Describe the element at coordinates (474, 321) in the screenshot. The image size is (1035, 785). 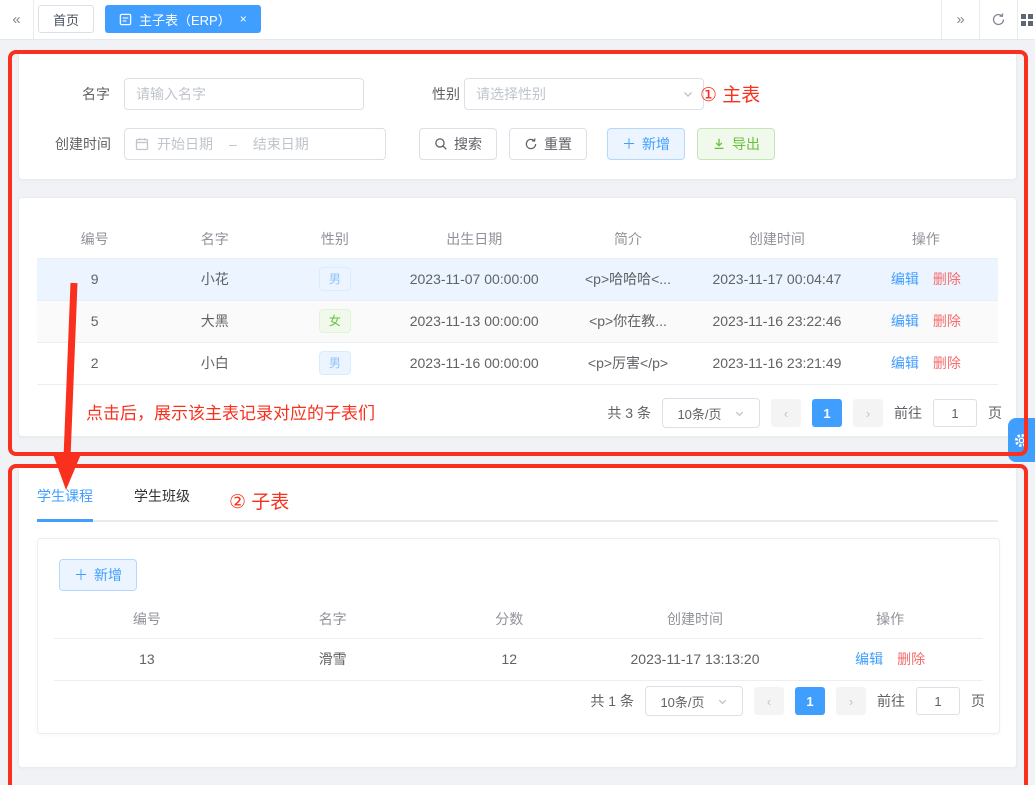
I see `cell-birth: 2023-11-13 00:00:00` at that location.